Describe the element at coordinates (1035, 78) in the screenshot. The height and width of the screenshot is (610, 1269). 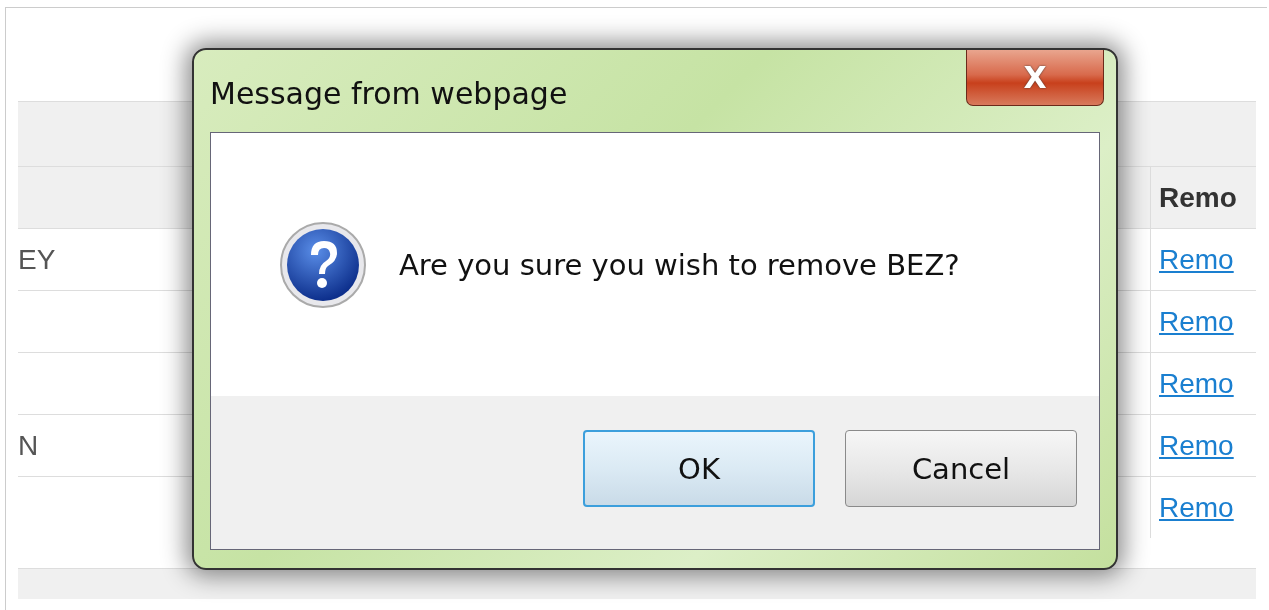
I see `close-button: X` at that location.